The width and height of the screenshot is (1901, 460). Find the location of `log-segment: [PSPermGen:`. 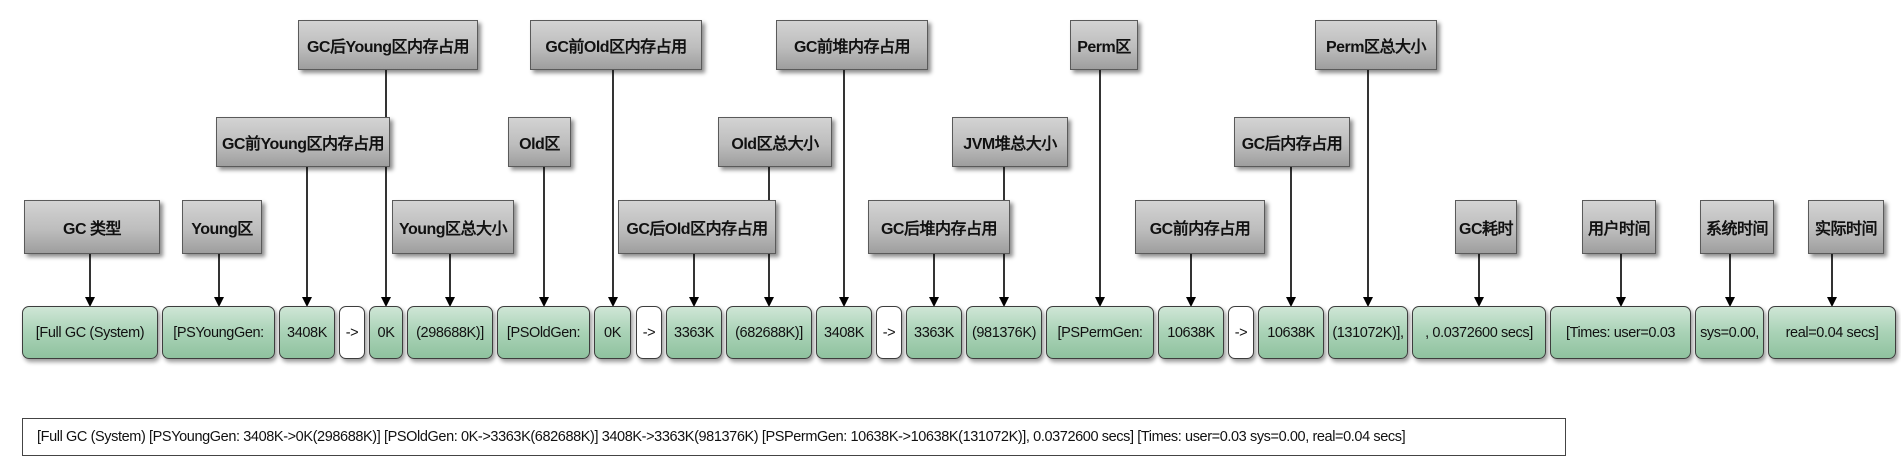

log-segment: [PSPermGen: is located at coordinates (1100, 332).